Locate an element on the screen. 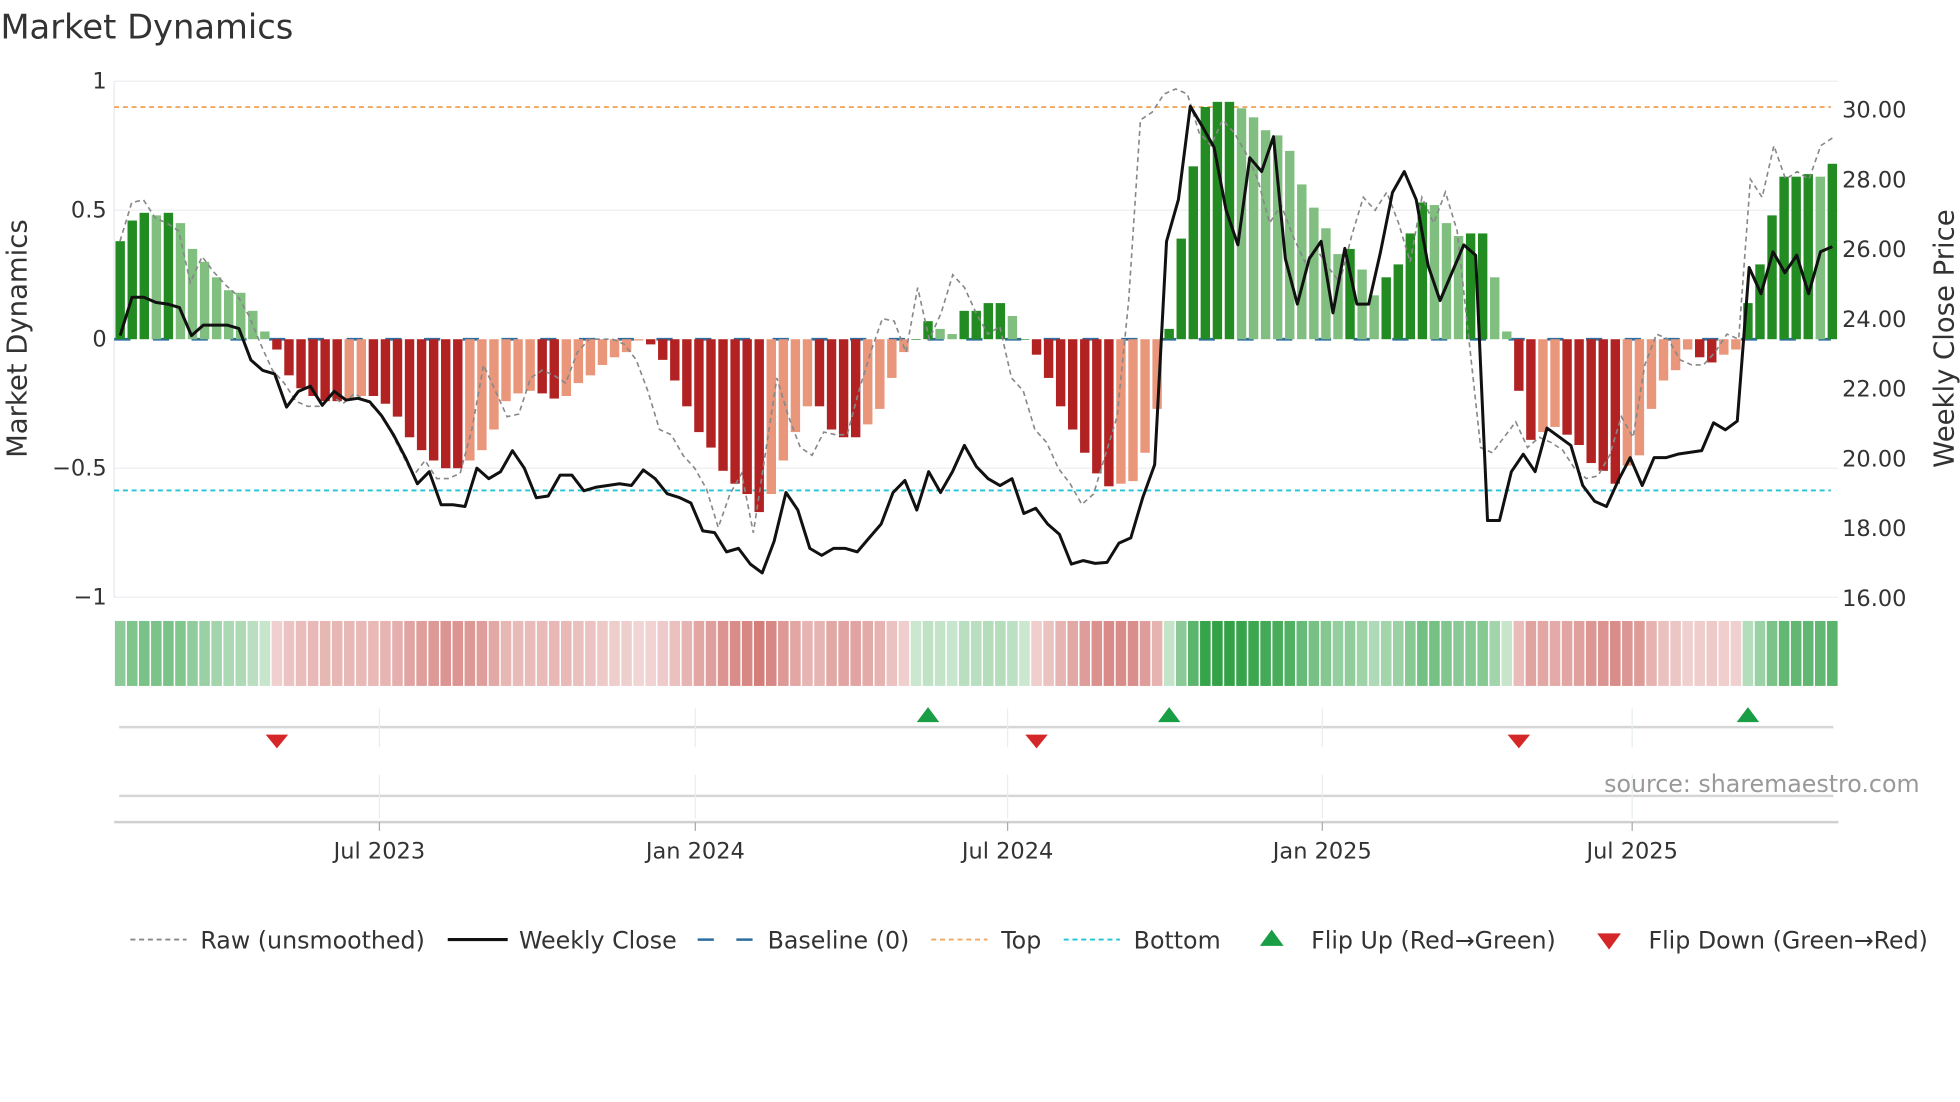  x-tick-label: Jan 2025 is located at coordinates (1321, 851).